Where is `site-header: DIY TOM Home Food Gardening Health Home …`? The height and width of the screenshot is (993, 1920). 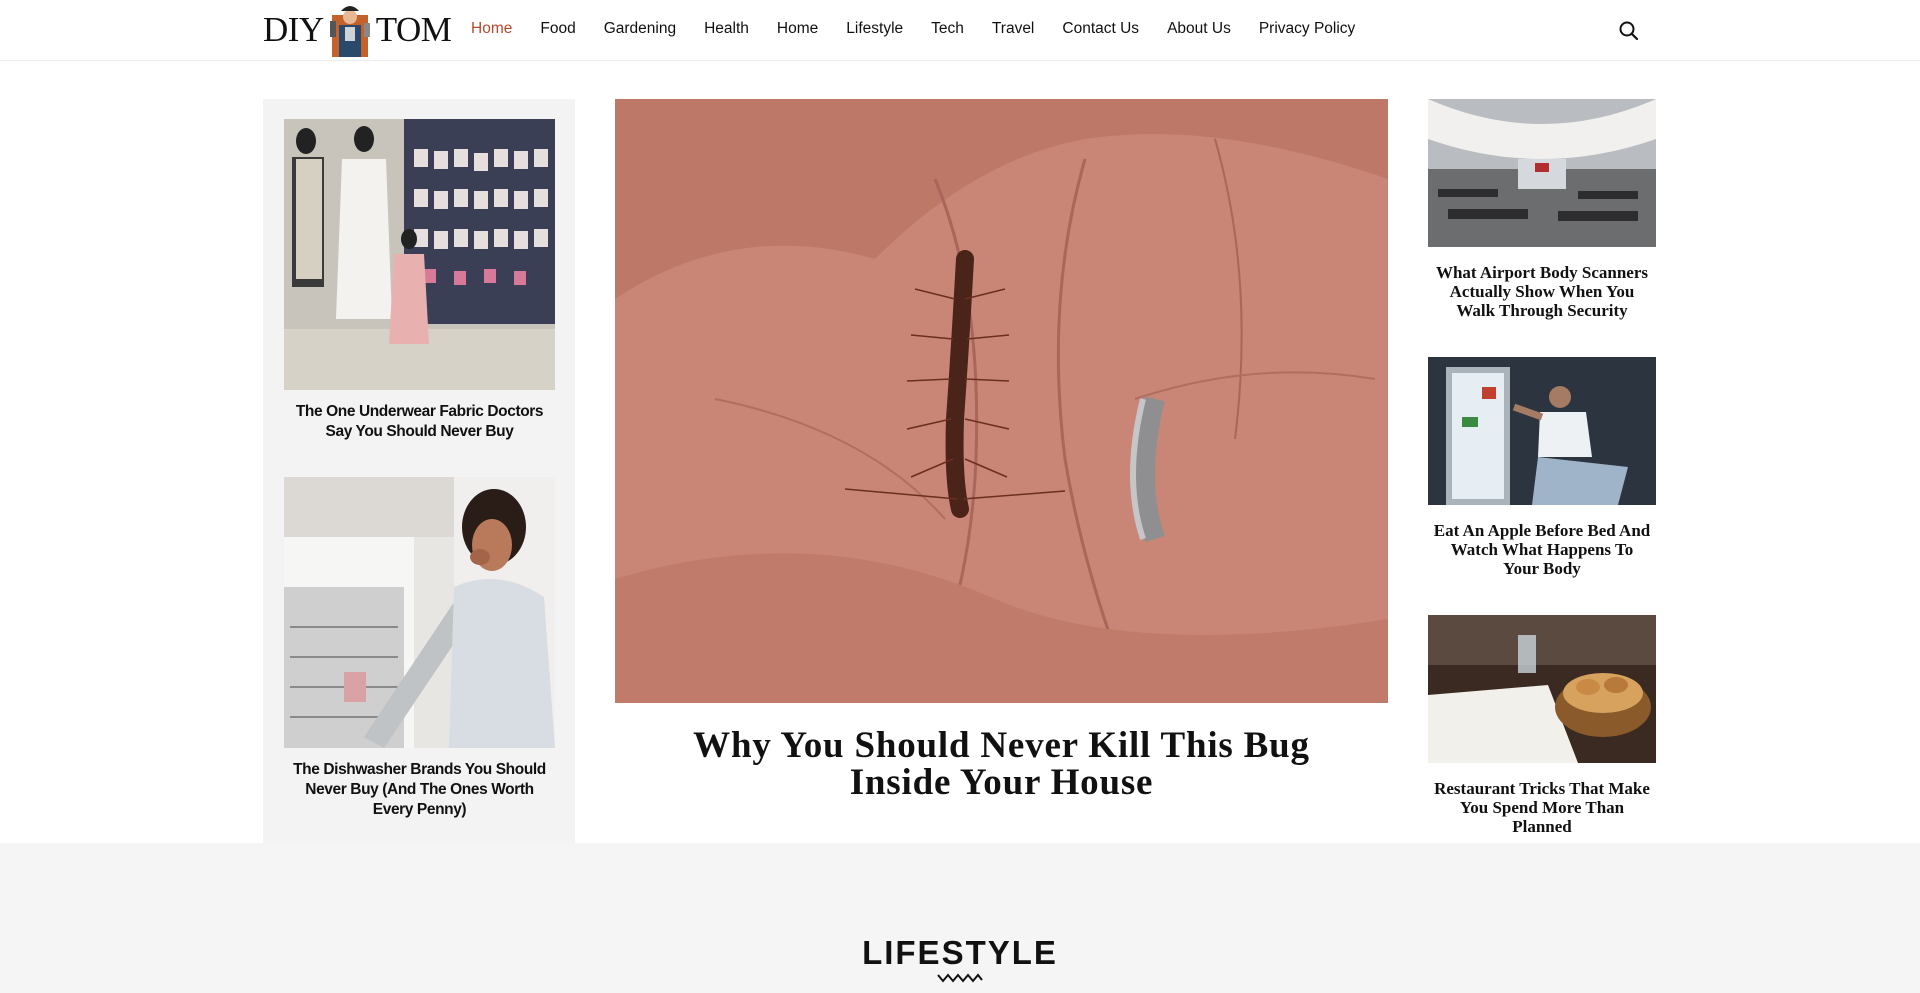 site-header: DIY TOM Home Food Gardening Health Home … is located at coordinates (960, 30).